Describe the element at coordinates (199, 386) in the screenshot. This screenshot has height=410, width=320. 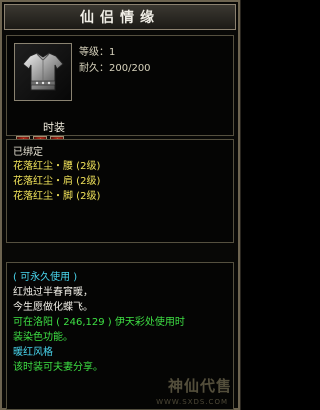
I see `watermark-brand: 神仙代售` at that location.